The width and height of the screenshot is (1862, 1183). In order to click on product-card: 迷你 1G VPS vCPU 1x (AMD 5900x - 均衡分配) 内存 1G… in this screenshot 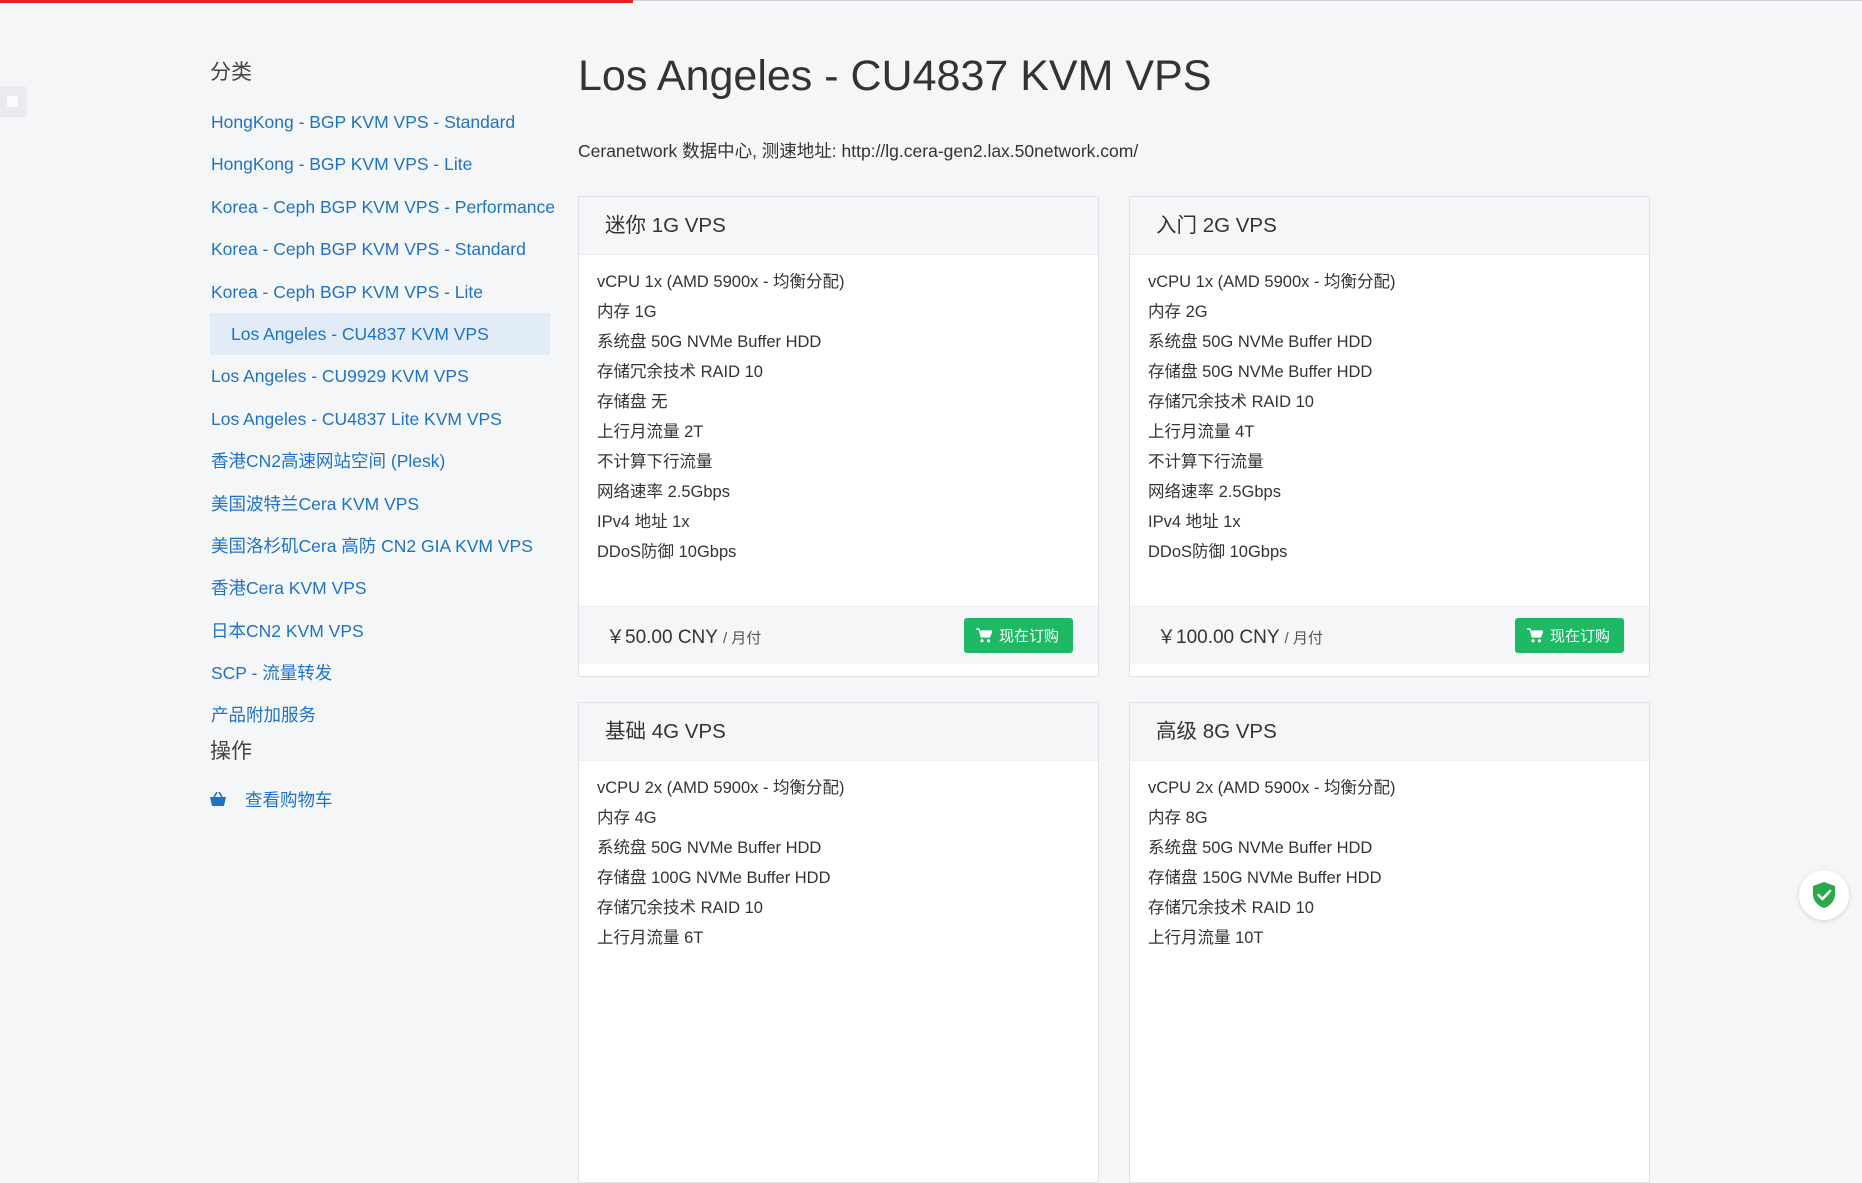, I will do `click(838, 436)`.